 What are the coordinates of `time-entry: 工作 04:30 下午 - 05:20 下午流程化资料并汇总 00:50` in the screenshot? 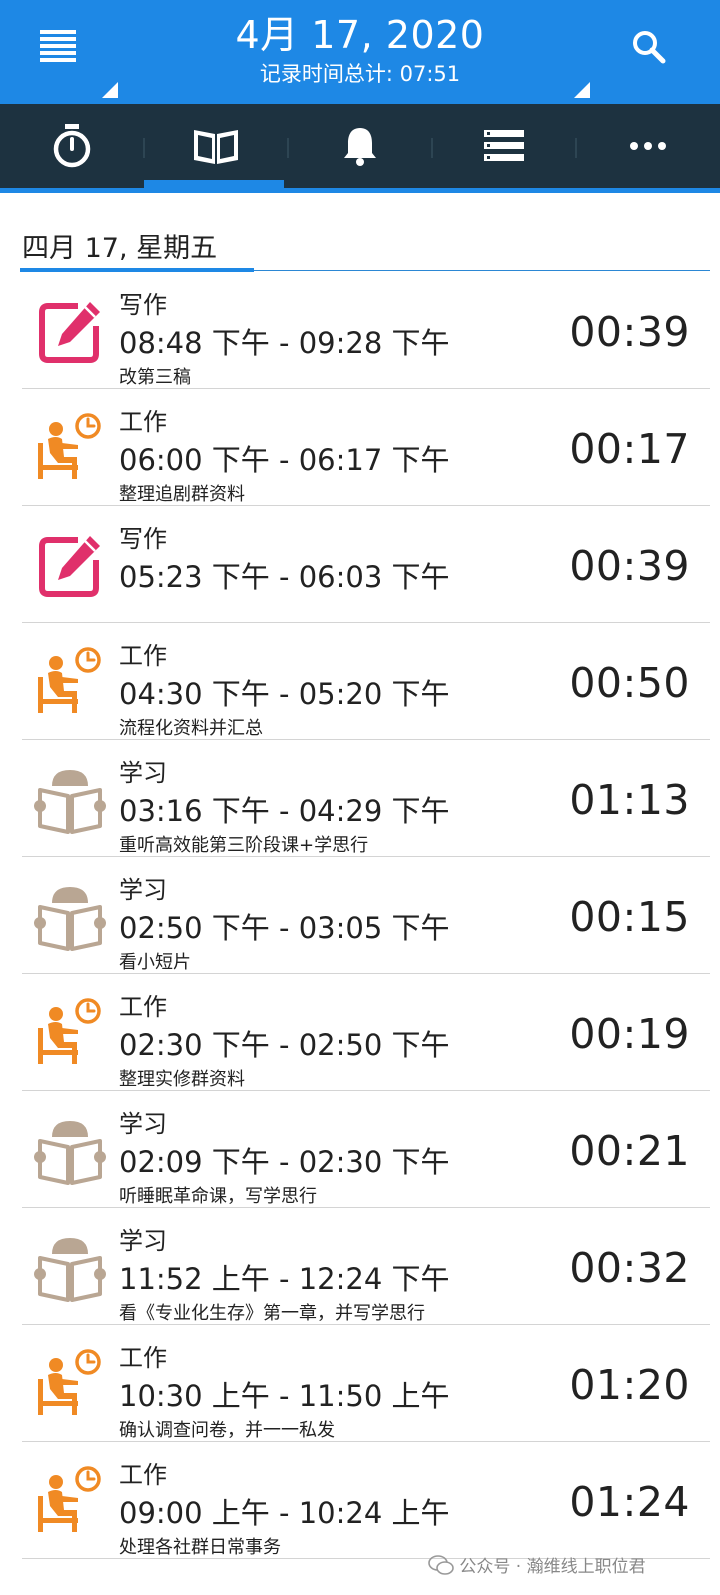 It's located at (366, 681).